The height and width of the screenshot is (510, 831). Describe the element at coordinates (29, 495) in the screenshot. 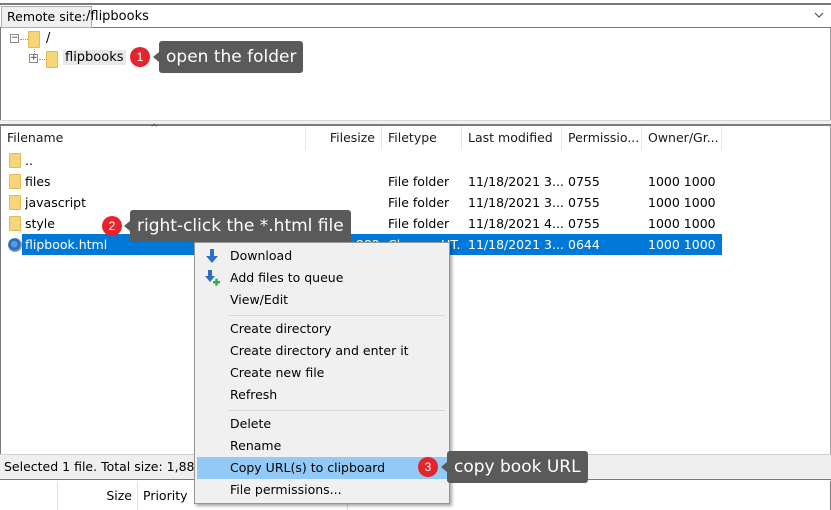

I see `column-header-server-local` at that location.